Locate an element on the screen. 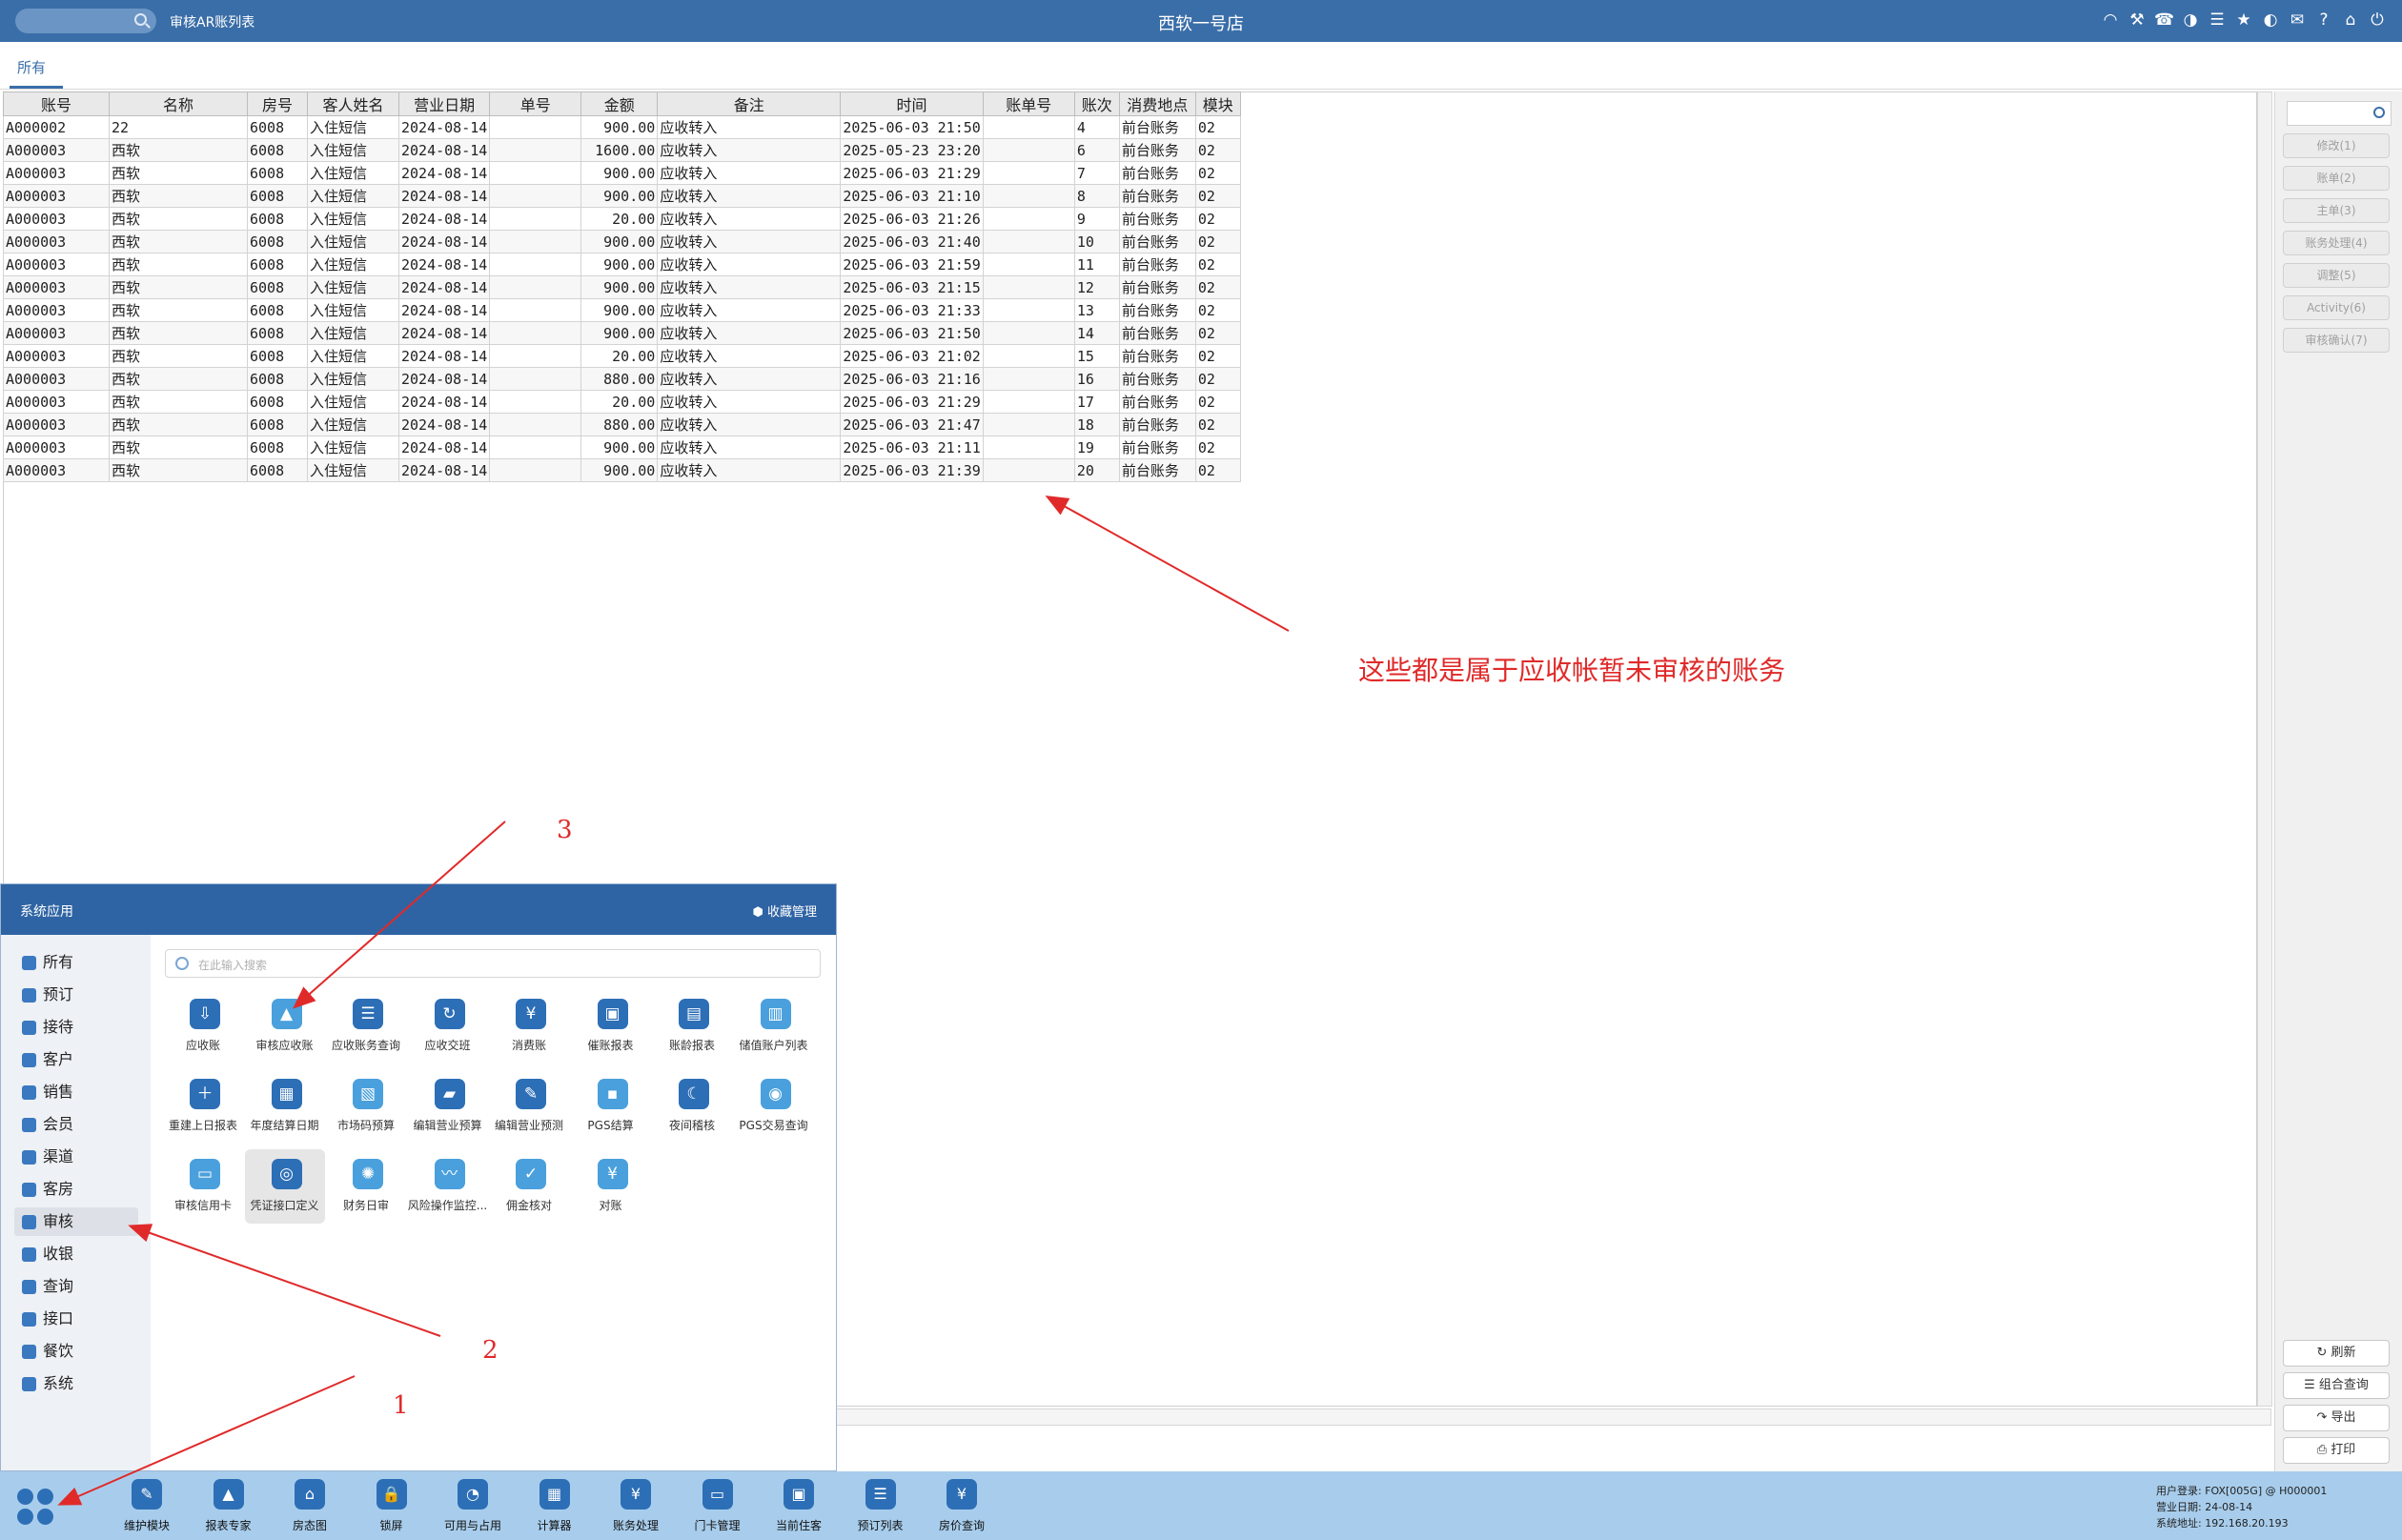  arrow-to-table is located at coordinates (1167, 564).